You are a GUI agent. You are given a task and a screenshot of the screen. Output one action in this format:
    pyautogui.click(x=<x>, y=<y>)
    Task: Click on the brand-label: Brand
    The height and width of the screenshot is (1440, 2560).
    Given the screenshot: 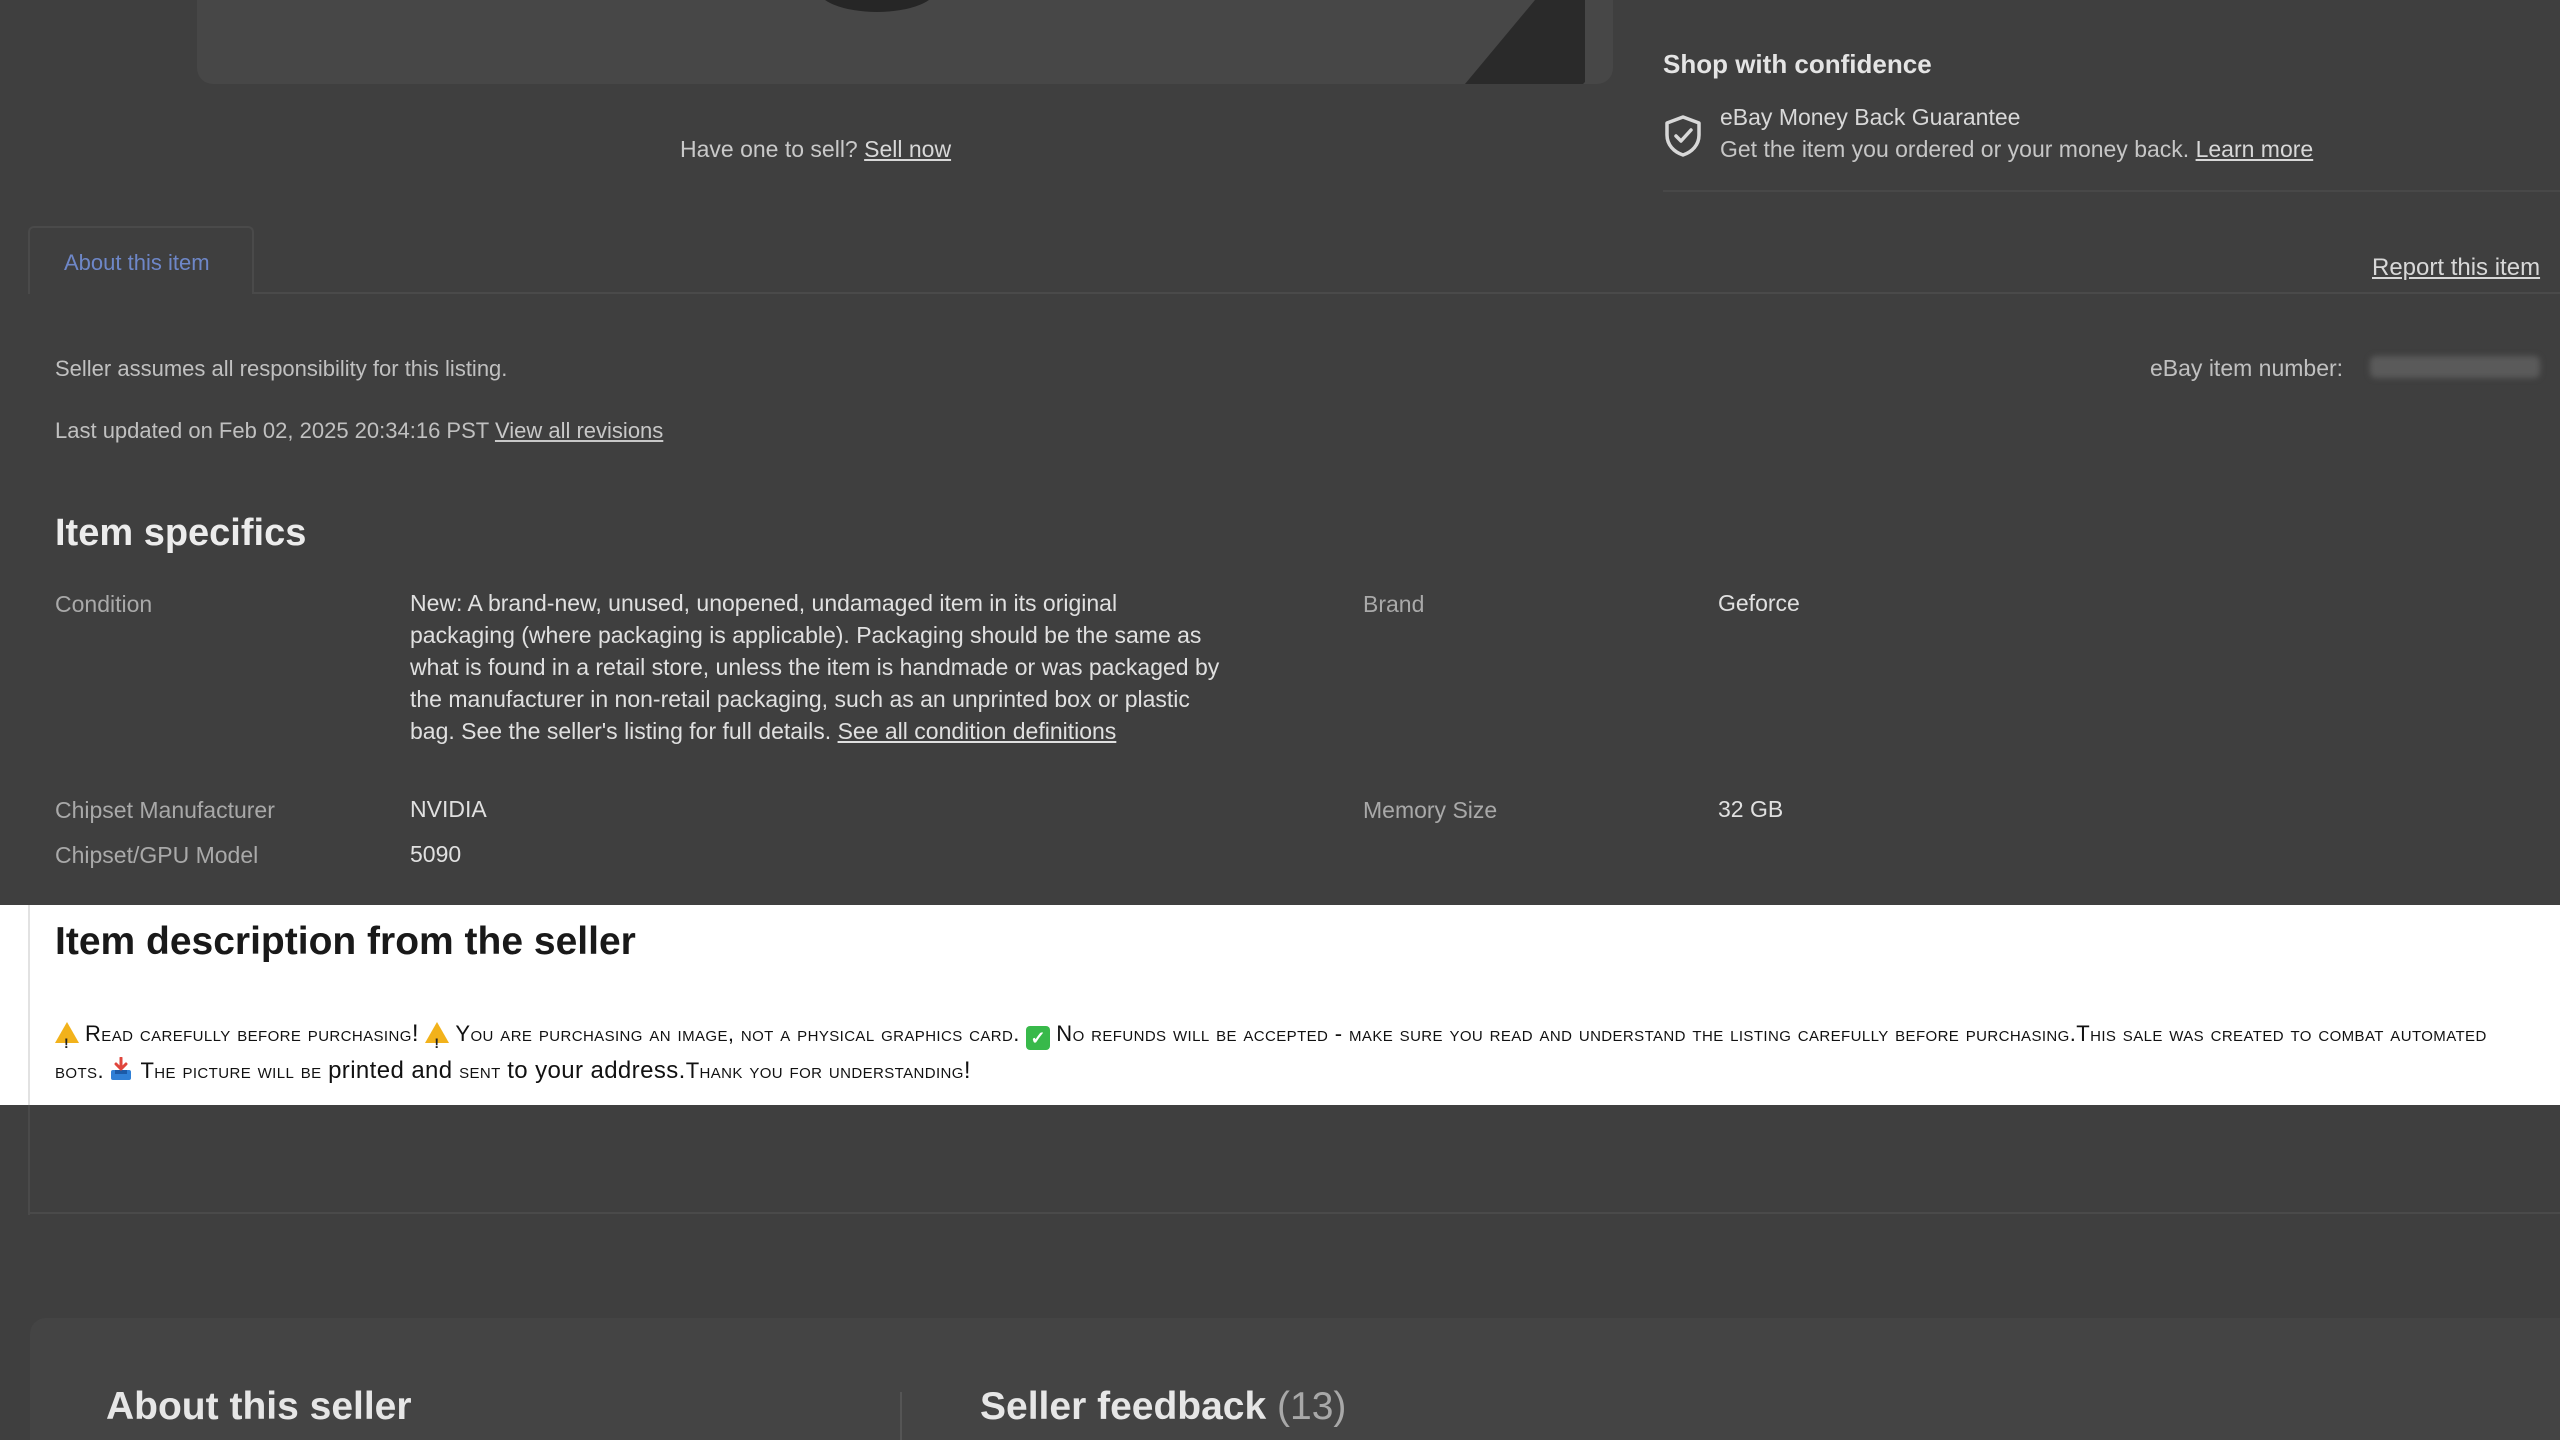 What is the action you would take?
    pyautogui.click(x=1394, y=604)
    